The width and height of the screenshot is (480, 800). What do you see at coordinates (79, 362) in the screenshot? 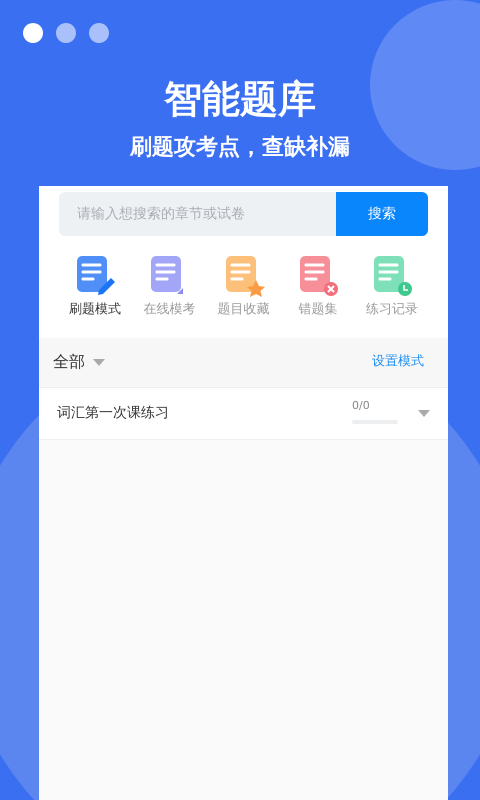
I see `filter-dropdown: 全部` at bounding box center [79, 362].